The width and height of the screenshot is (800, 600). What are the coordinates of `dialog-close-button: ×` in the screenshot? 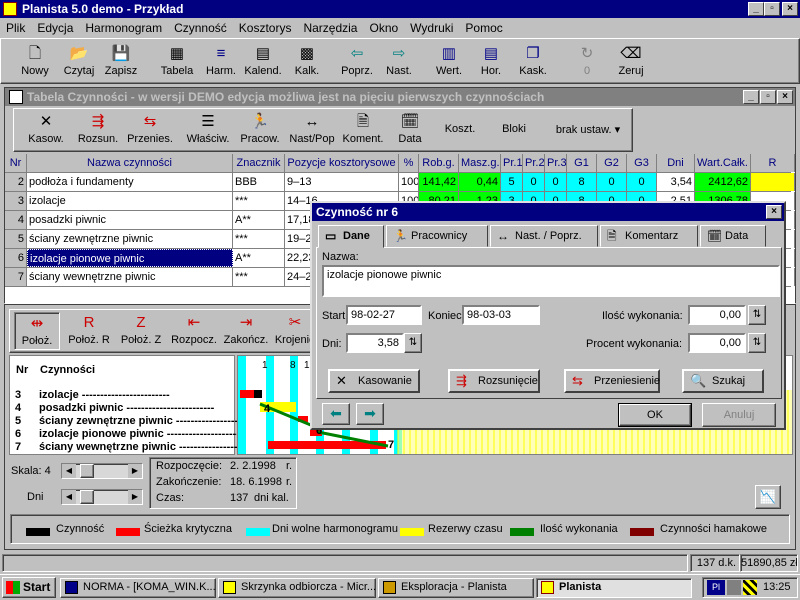 It's located at (774, 212).